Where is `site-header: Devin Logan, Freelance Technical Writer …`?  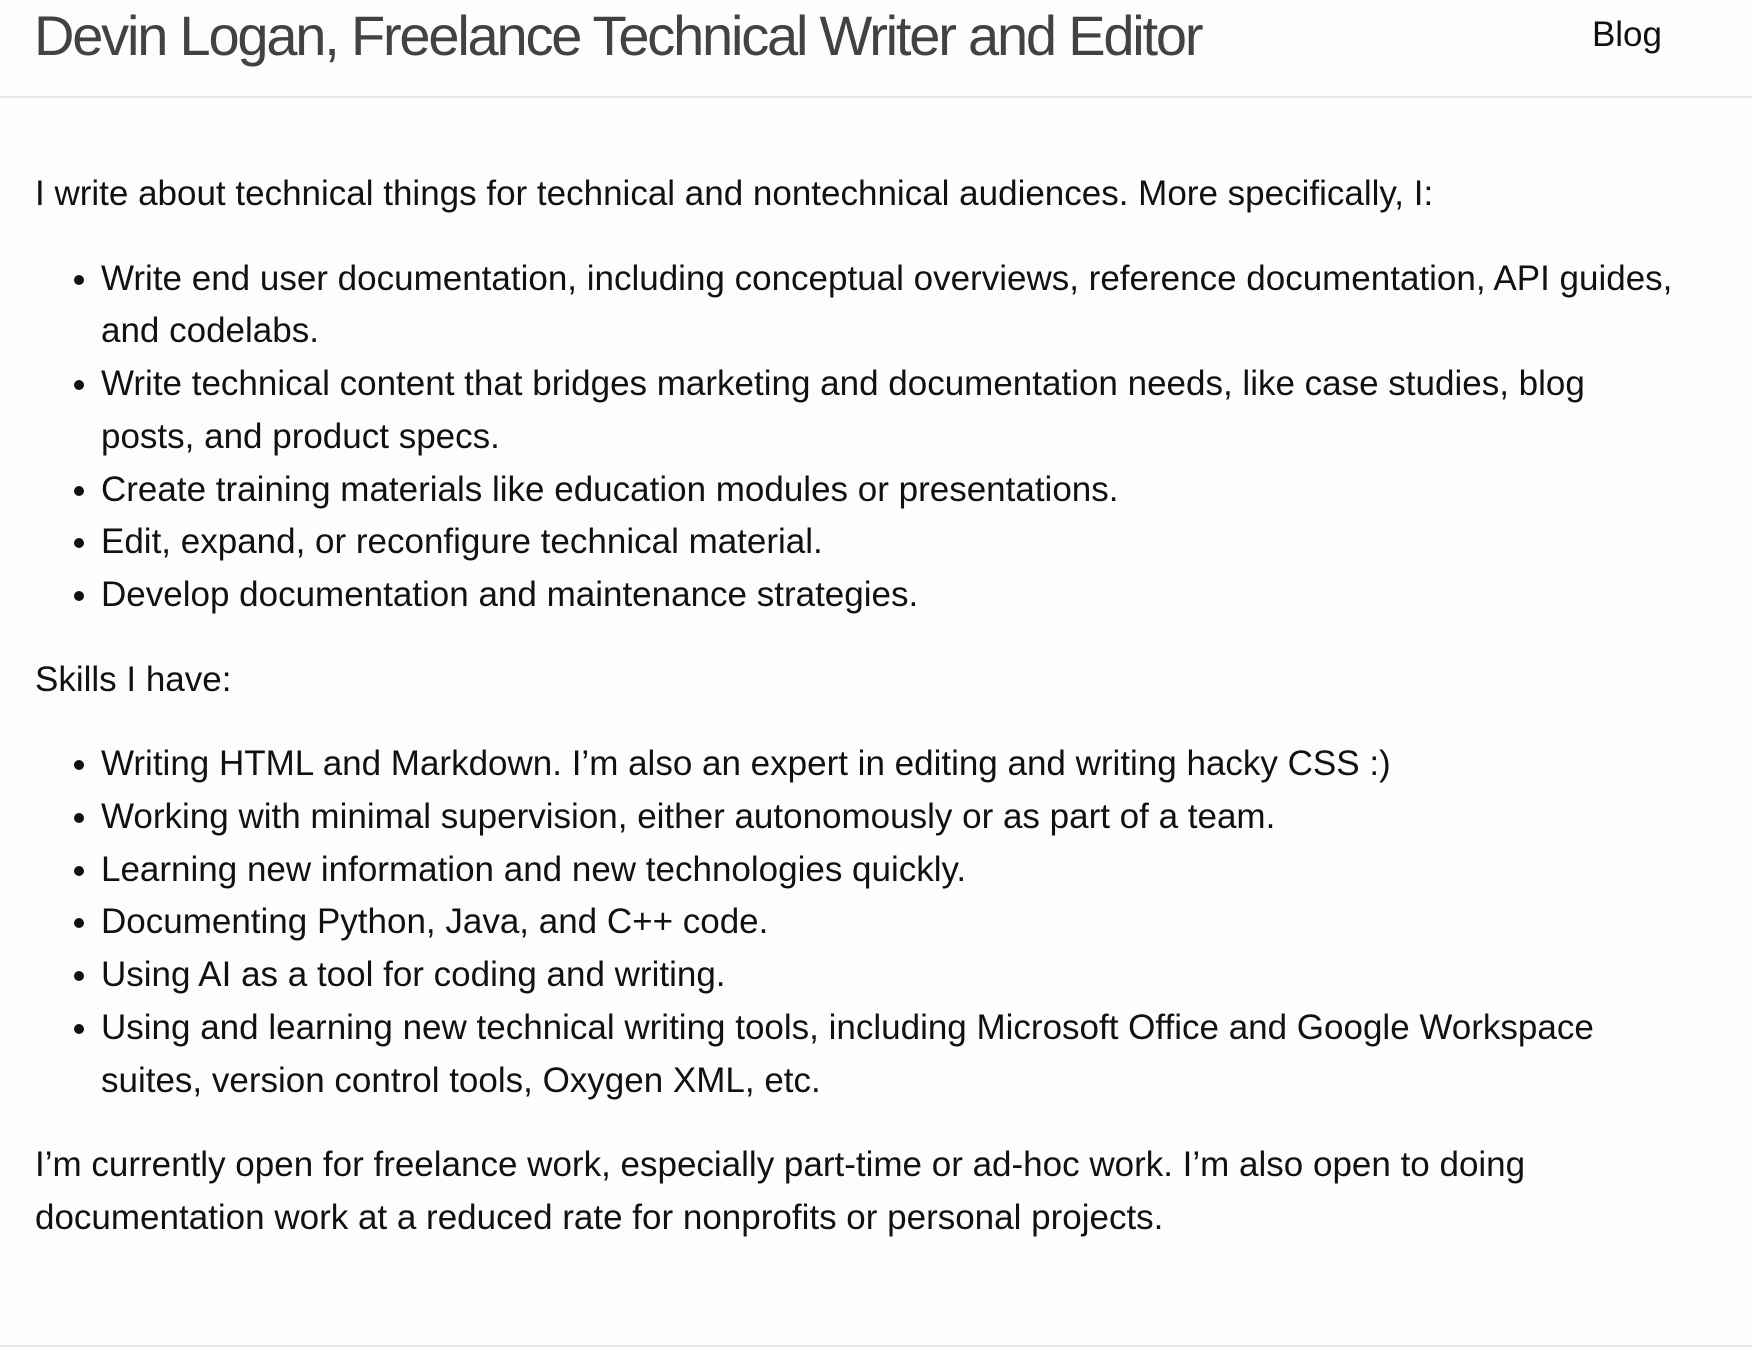 site-header: Devin Logan, Freelance Technical Writer … is located at coordinates (876, 49).